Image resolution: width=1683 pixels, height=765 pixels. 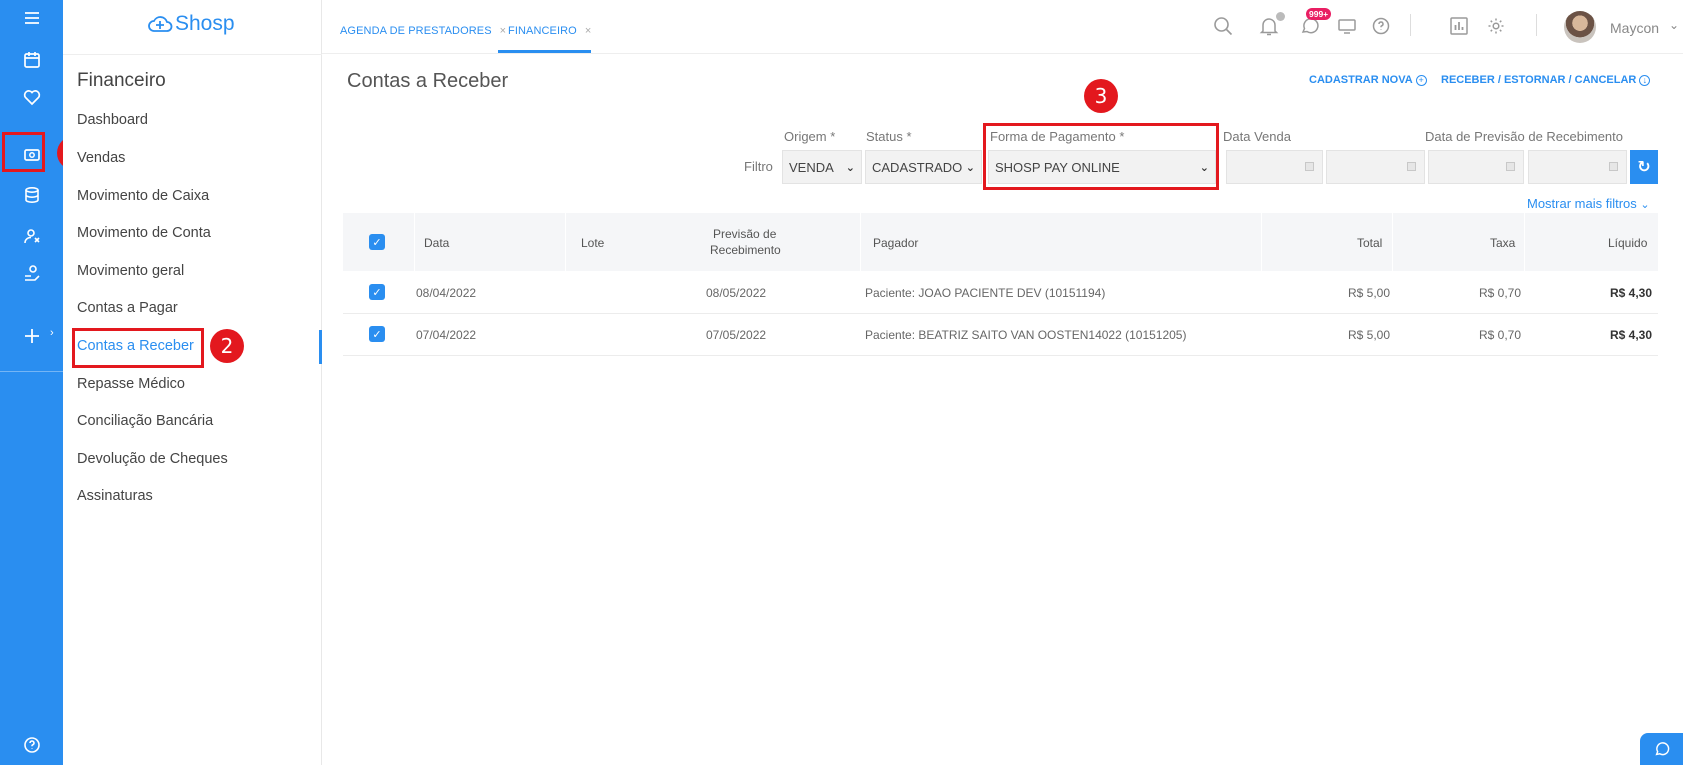 I want to click on tab-agenda-prestadores: AGENDA DE PRESTADORES ×, so click(x=423, y=31).